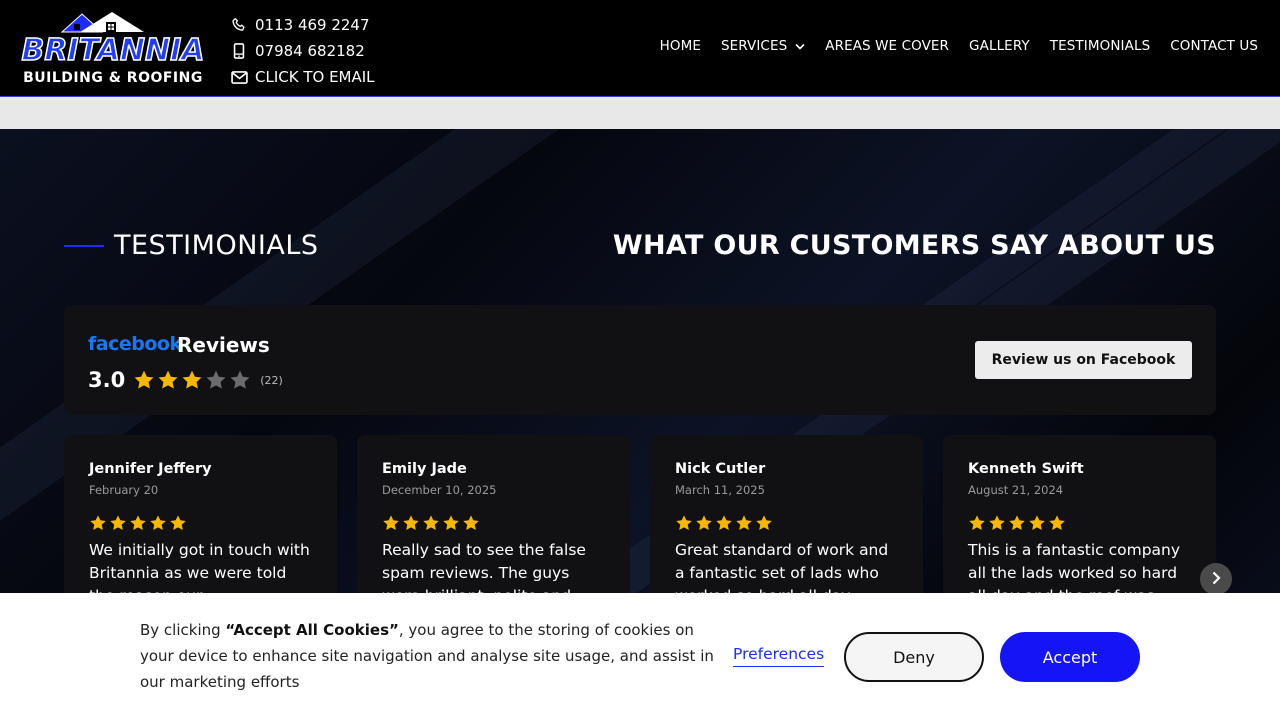  I want to click on section-heading: WHAT OUR CUSTOMERS SAY ABOUT US, so click(914, 245).